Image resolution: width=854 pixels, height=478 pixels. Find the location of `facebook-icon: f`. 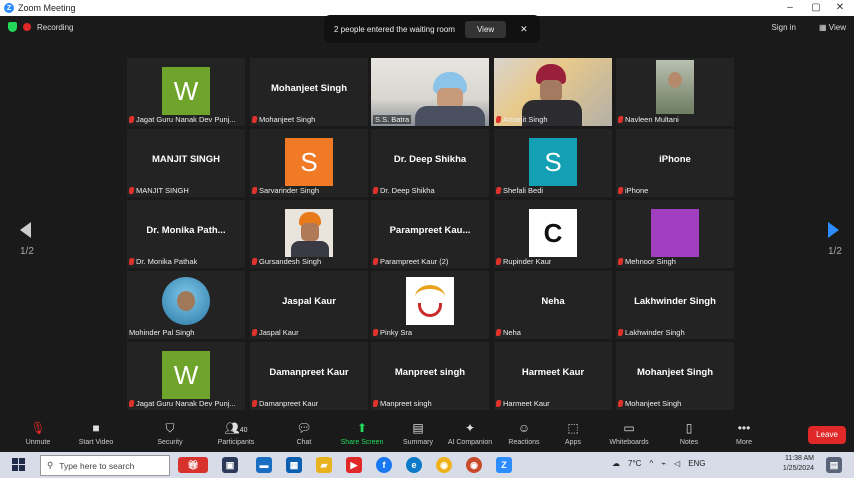

facebook-icon: f is located at coordinates (384, 465).